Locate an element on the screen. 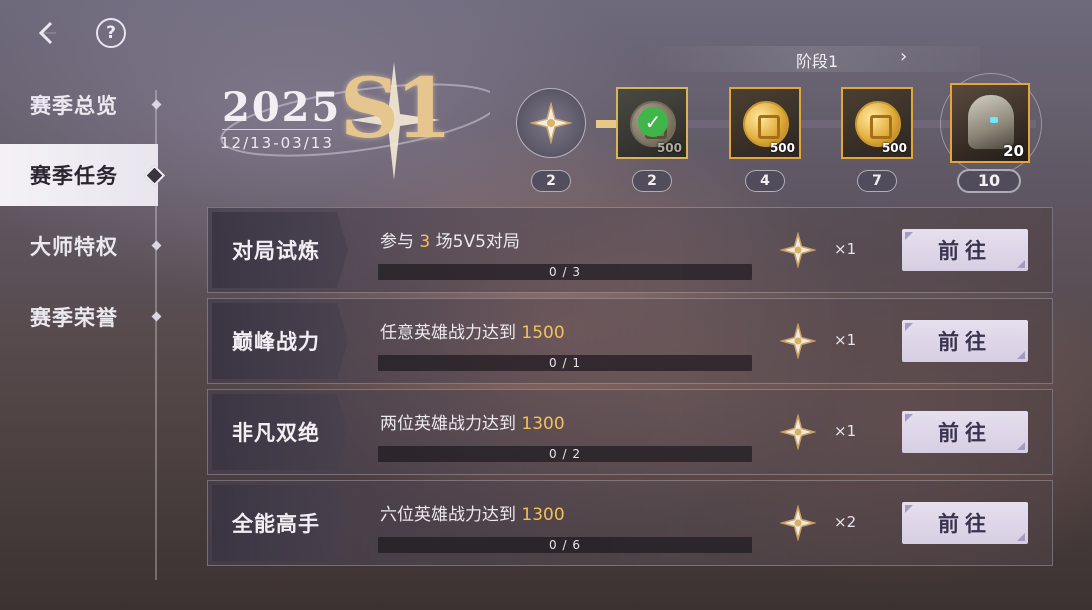 The image size is (1092, 610). task-desc-prefix: 任意英雄战力达到 is located at coordinates (451, 333).